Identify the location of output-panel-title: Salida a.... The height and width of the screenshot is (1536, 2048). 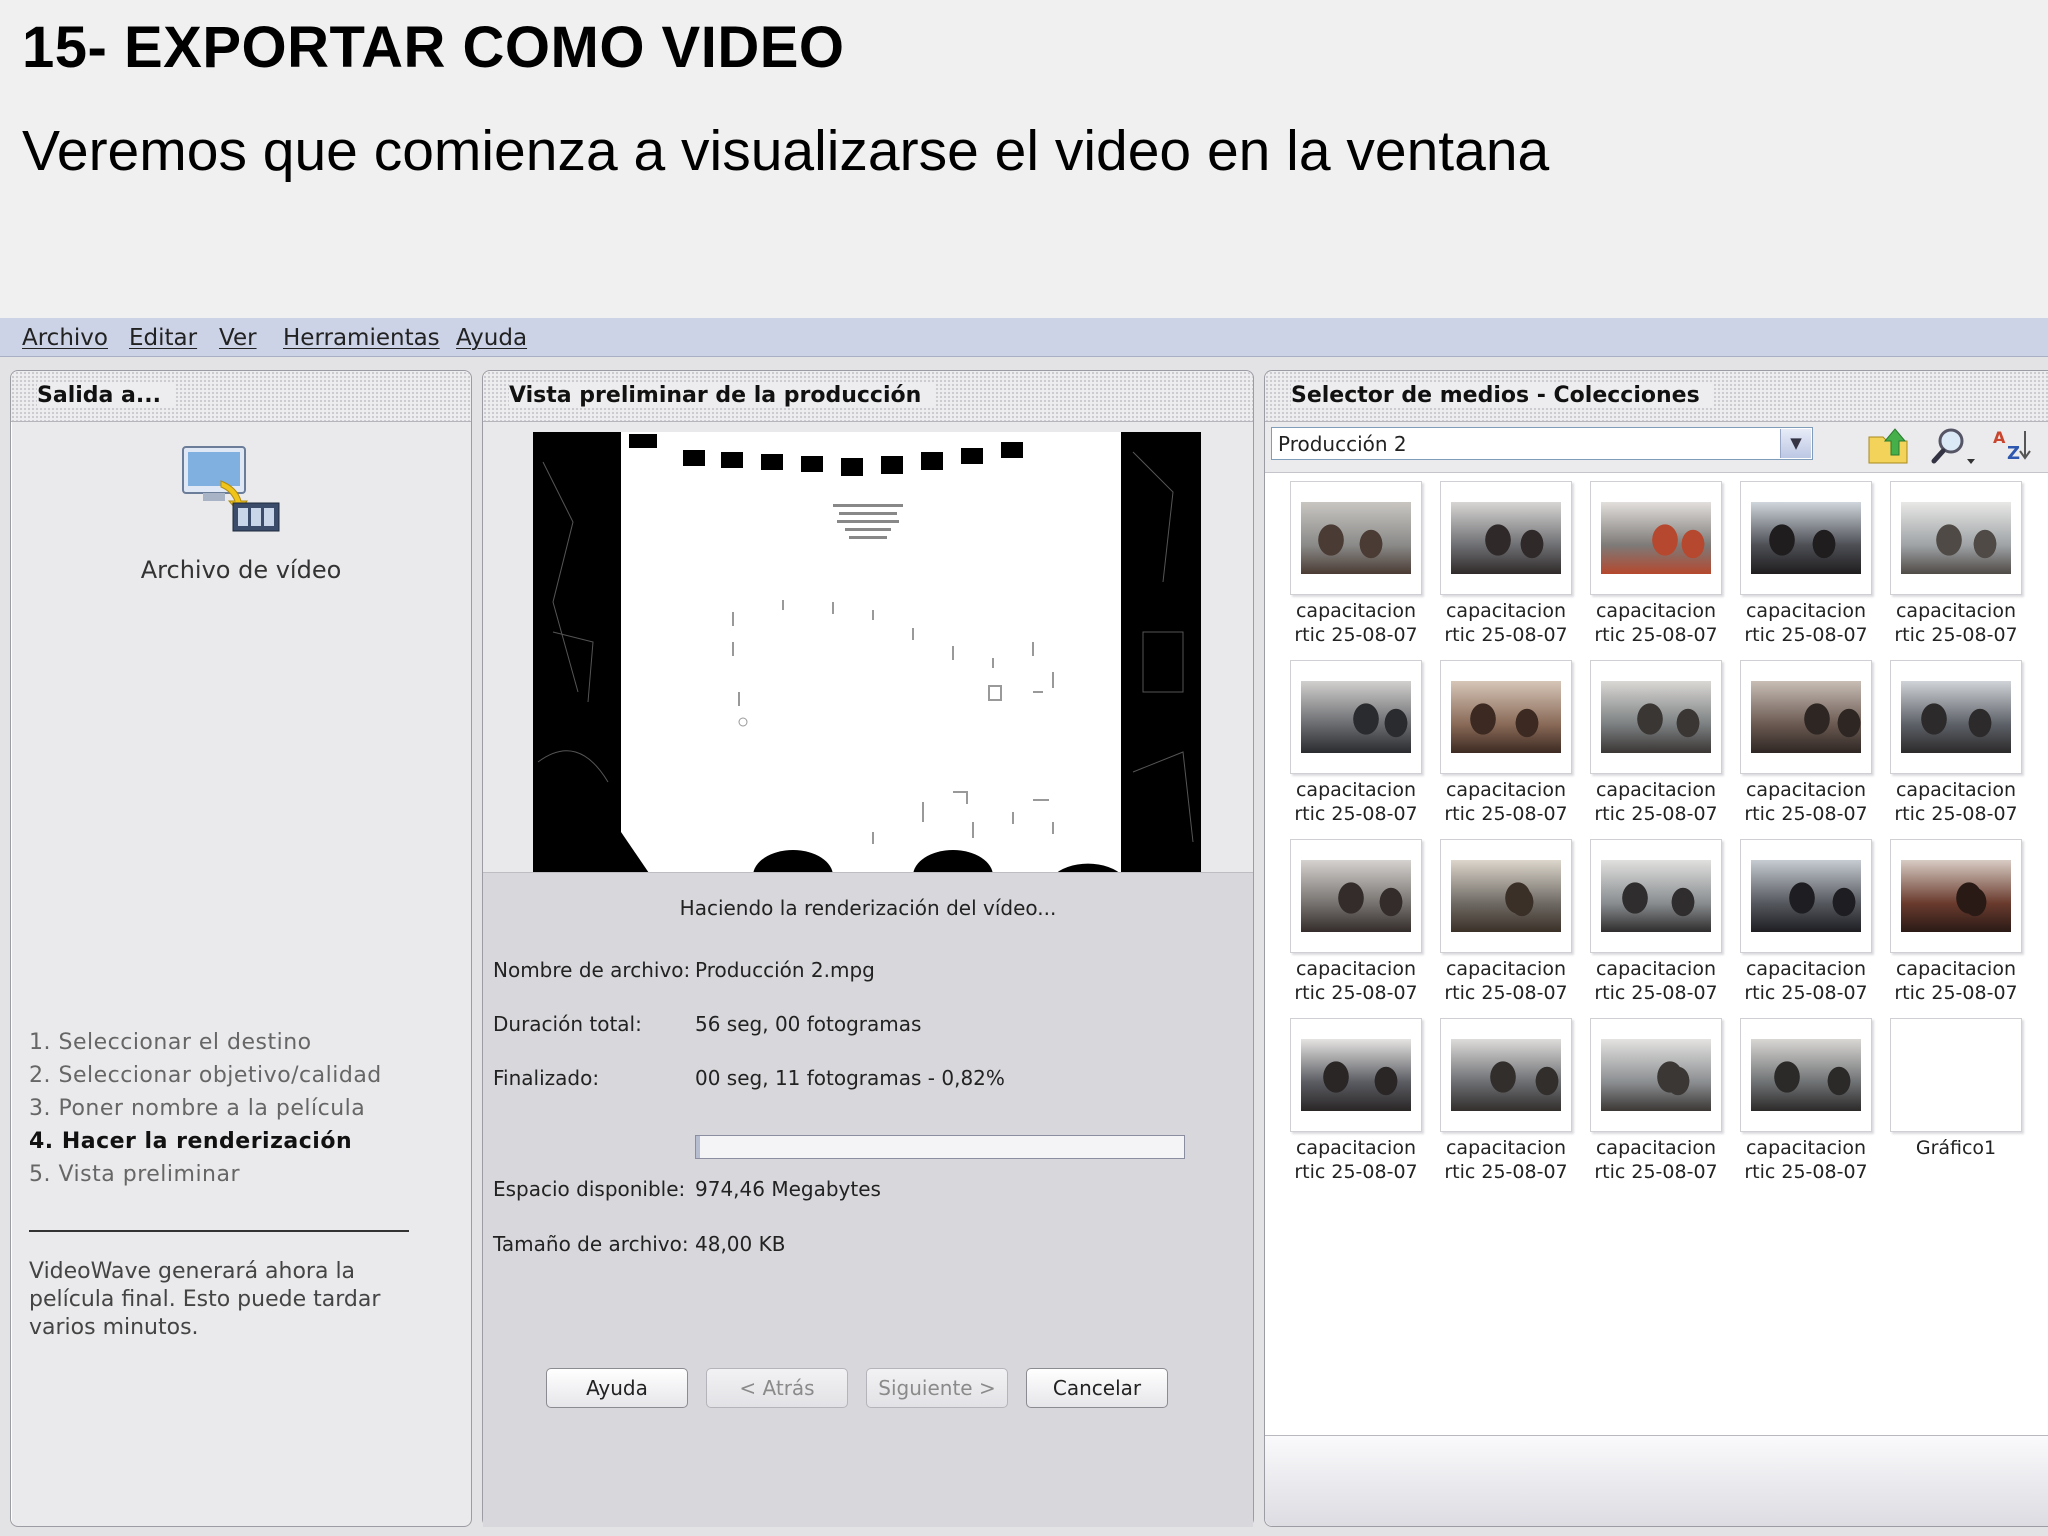
(106, 395).